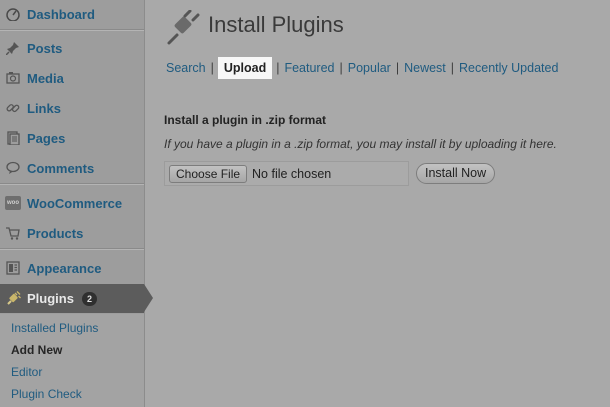  I want to click on submenu-editor: Editor, so click(26, 372).